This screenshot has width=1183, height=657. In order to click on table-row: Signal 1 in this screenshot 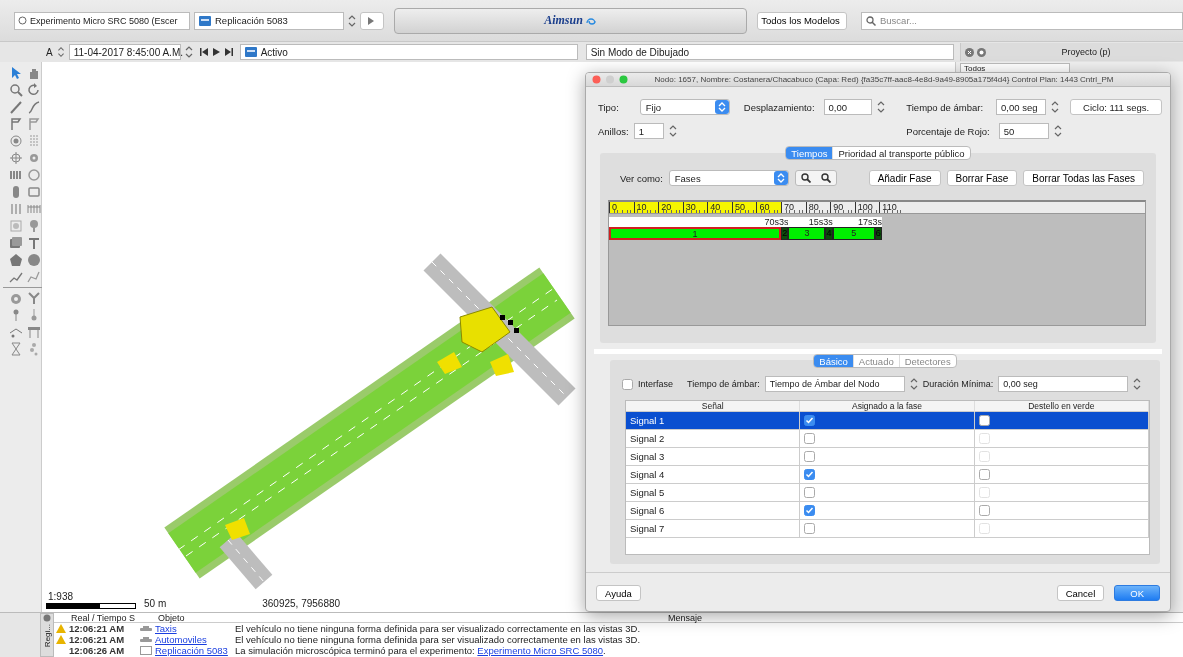, I will do `click(887, 421)`.